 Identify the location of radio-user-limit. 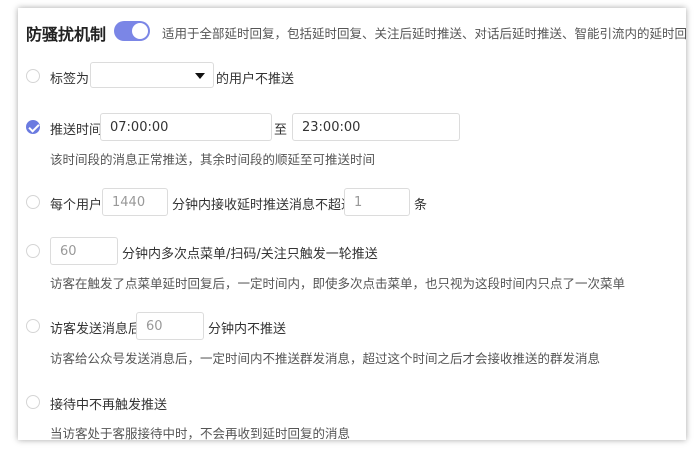
(33, 202).